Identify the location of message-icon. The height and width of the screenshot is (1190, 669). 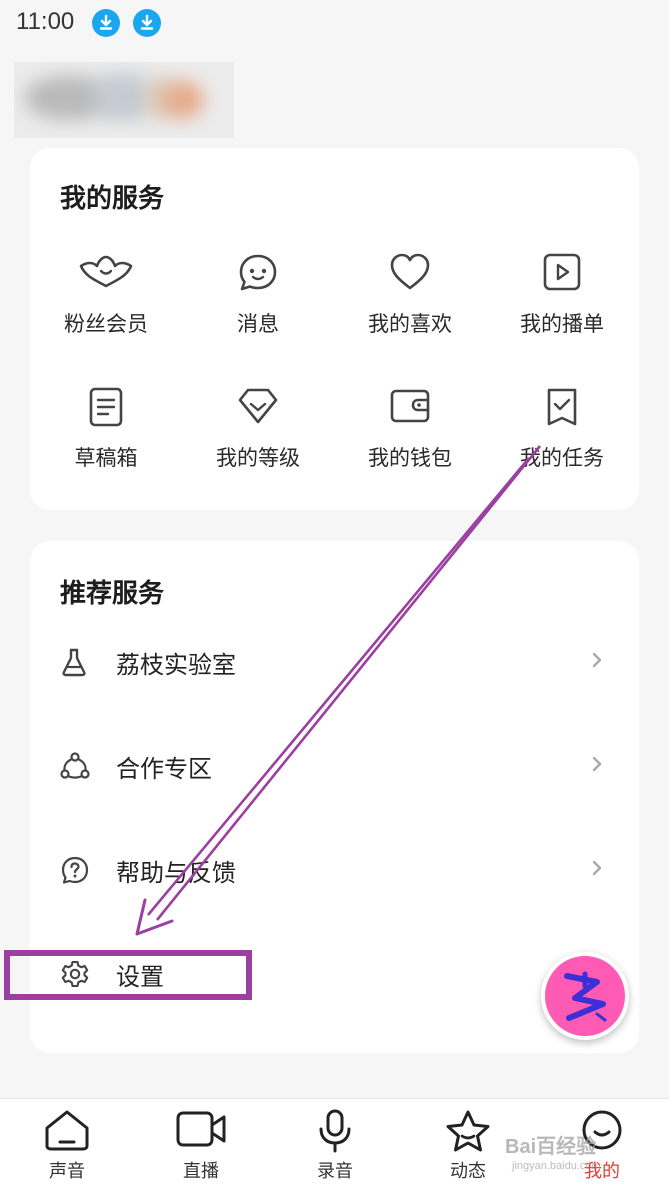
(258, 272).